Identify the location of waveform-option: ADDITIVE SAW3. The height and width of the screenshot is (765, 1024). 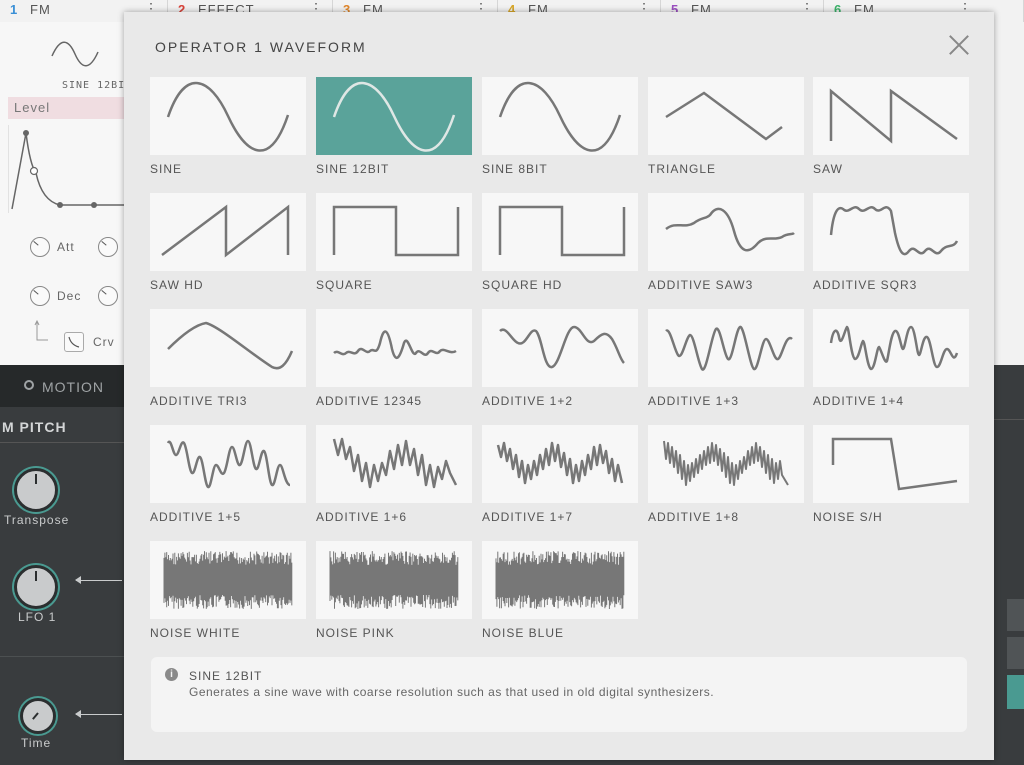
(726, 243).